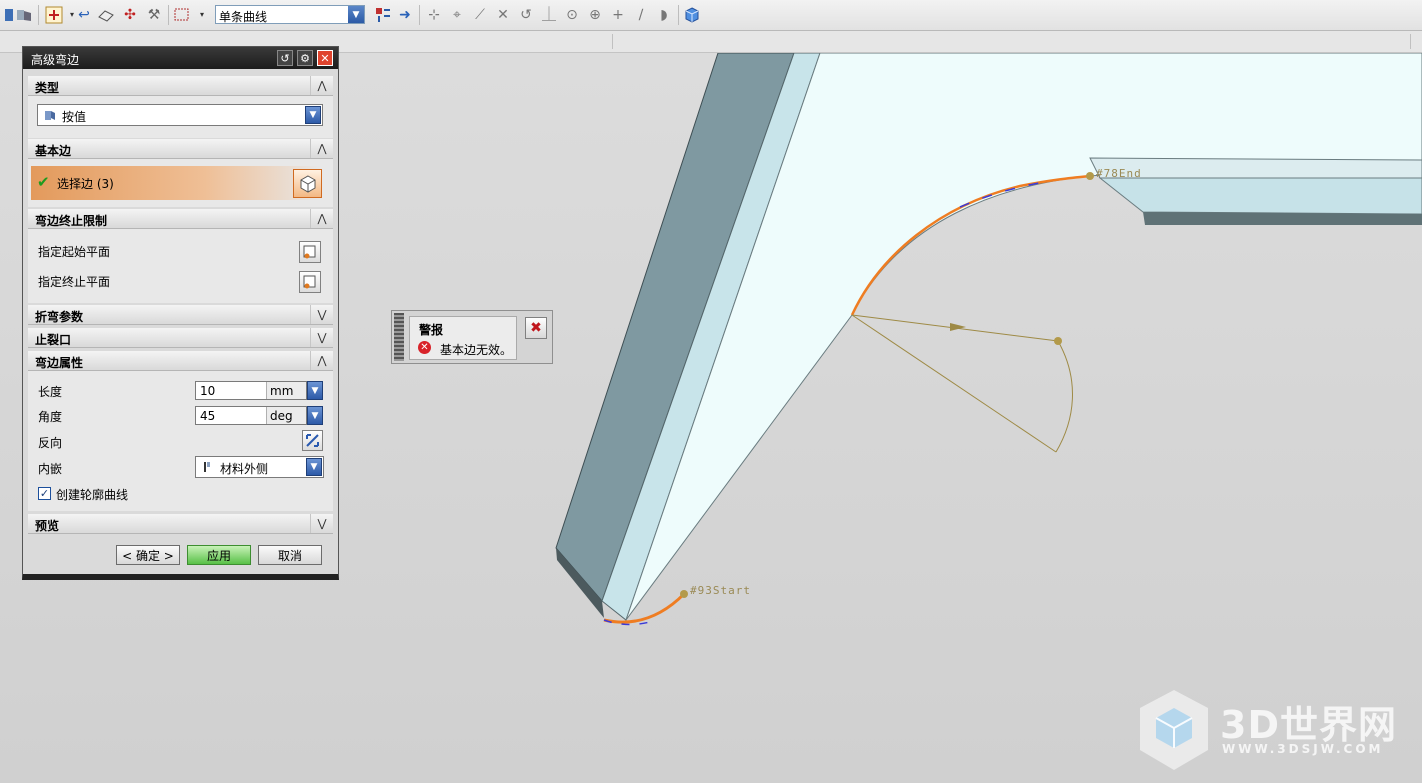 The image size is (1422, 783). Describe the element at coordinates (50, 392) in the screenshot. I see `length-label: 长度` at that location.